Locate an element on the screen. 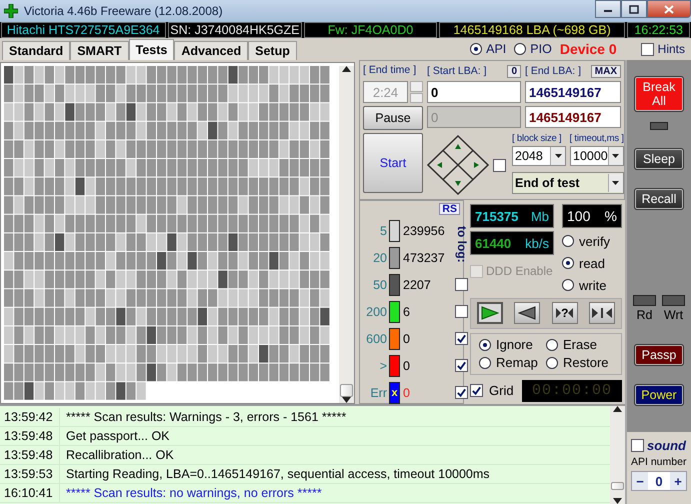  tab: SMART is located at coordinates (99, 50).